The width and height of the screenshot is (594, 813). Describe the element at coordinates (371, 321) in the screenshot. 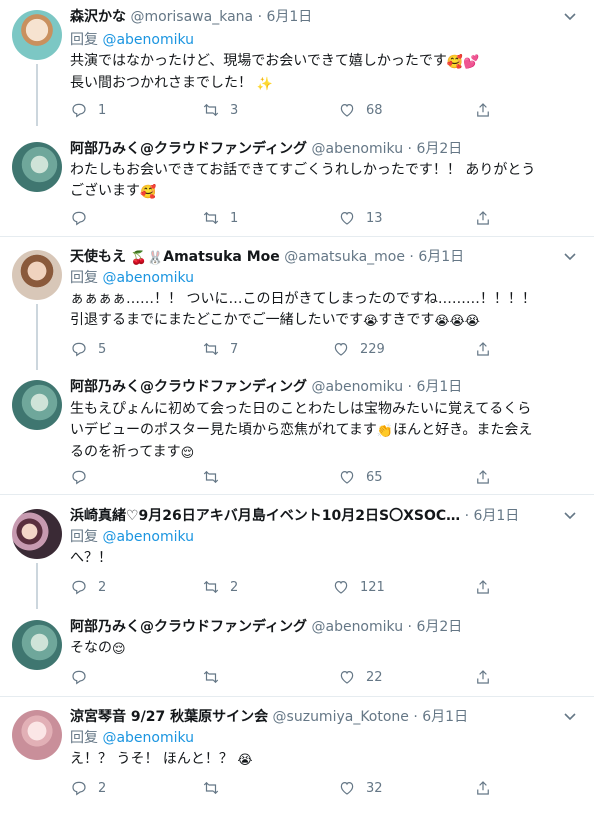

I see `emoji: 😭` at that location.